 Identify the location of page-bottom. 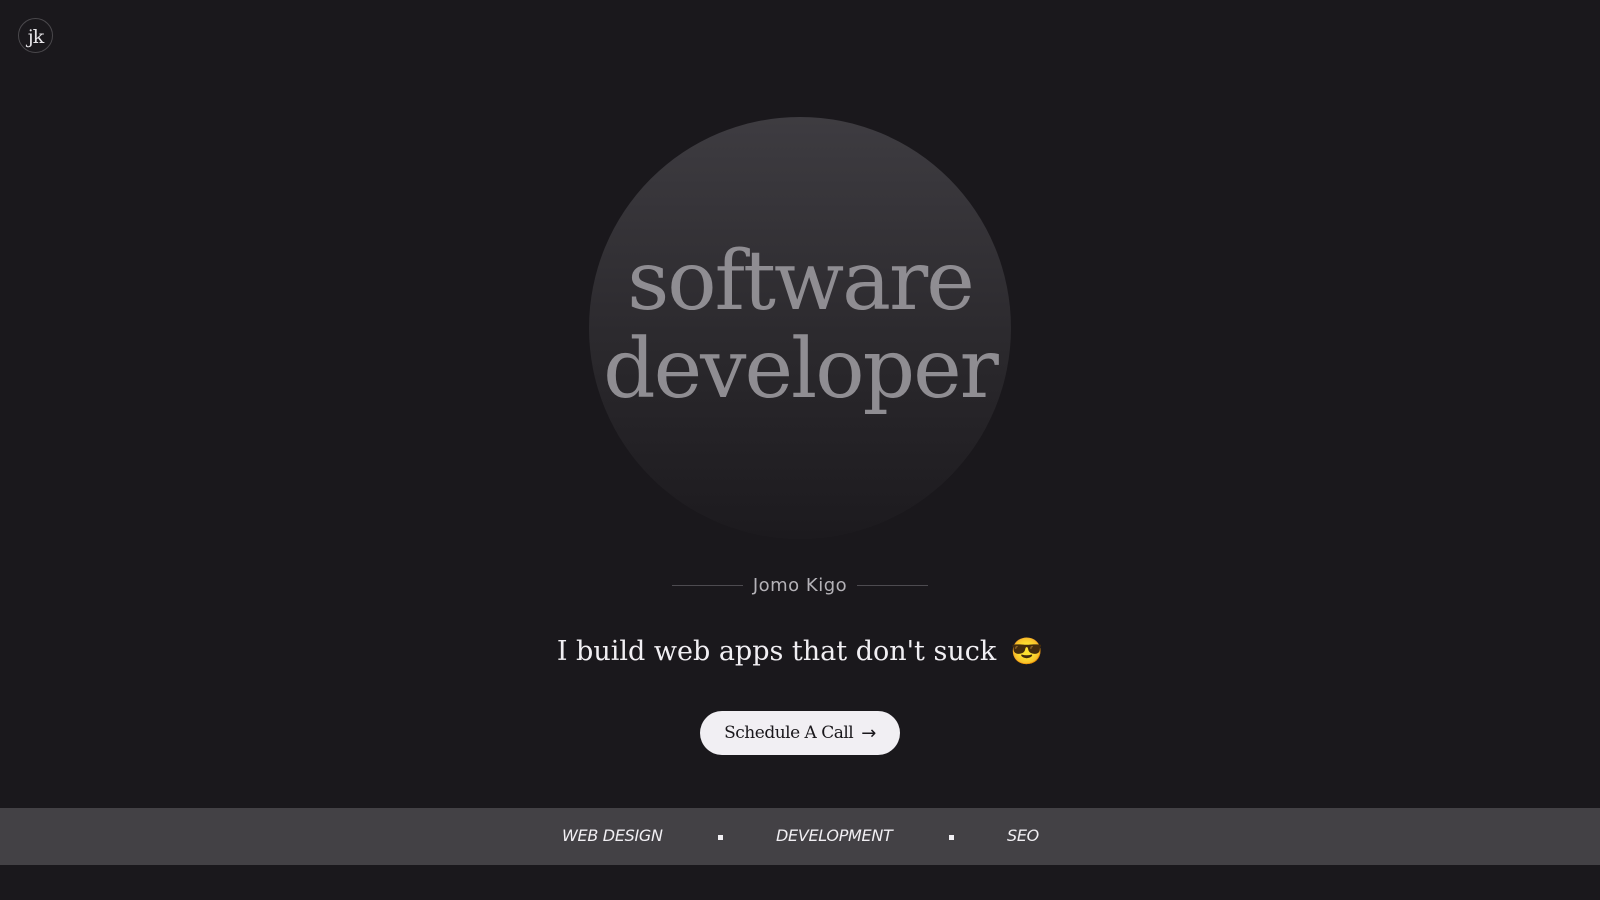
(800, 882).